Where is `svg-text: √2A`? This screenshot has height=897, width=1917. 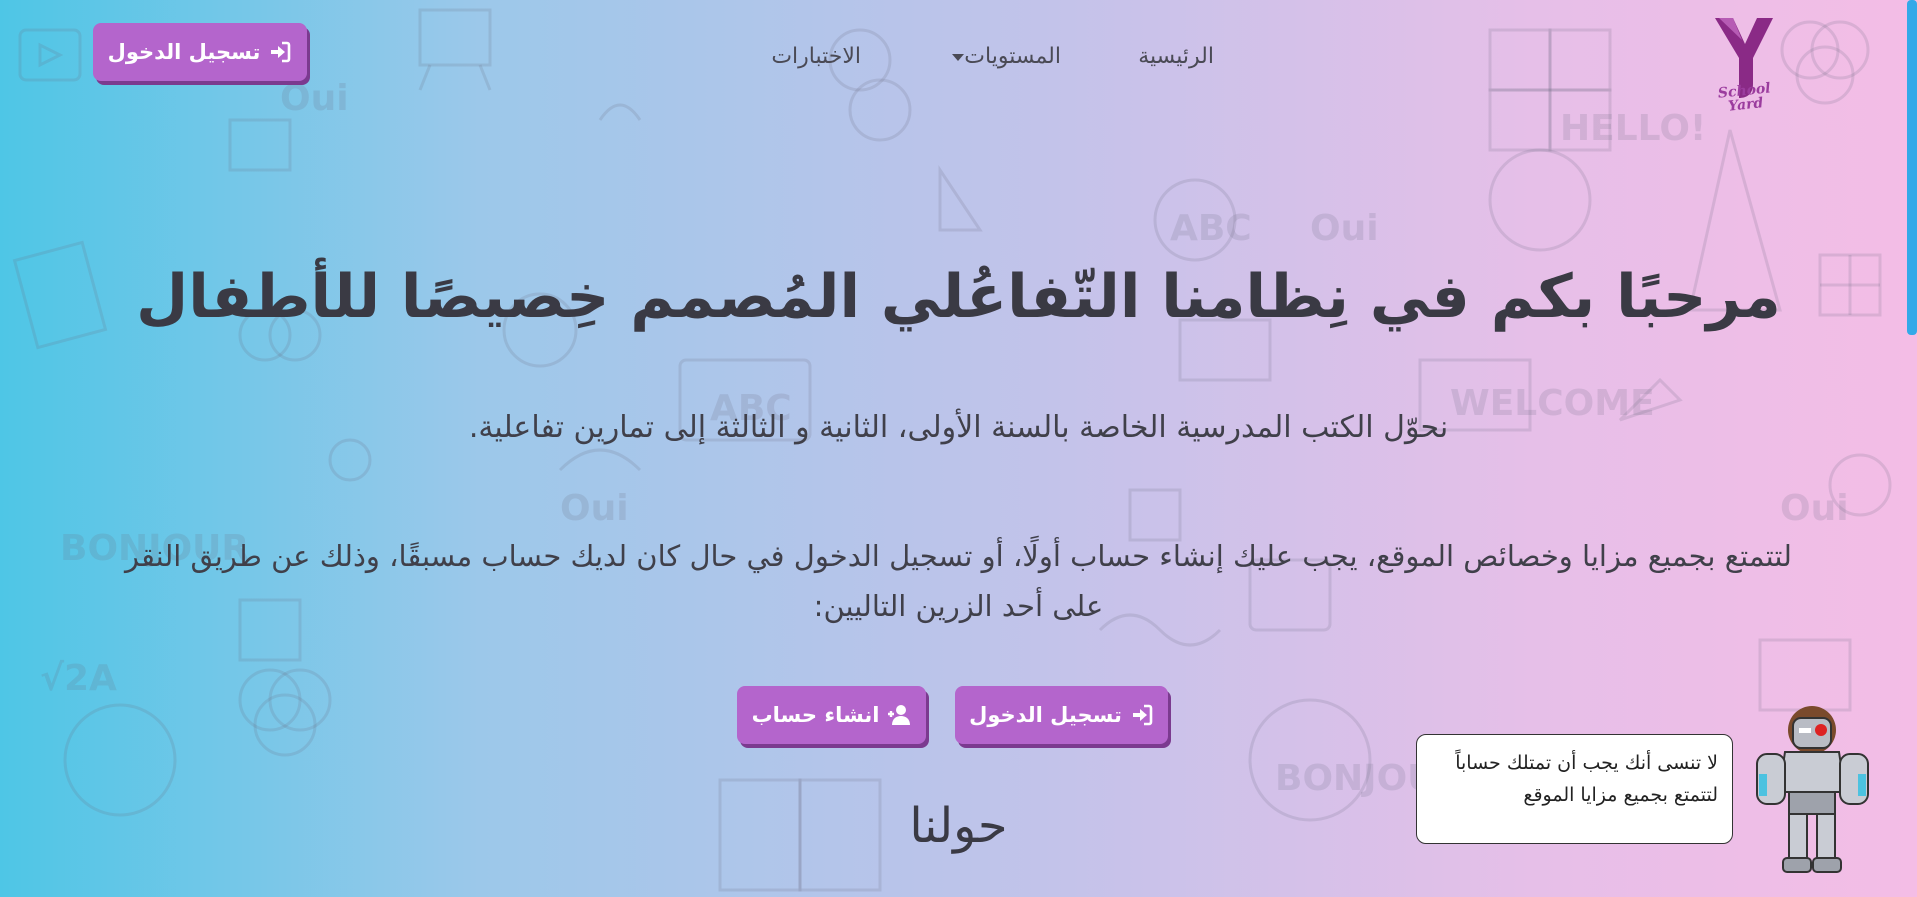
svg-text: √2A is located at coordinates (78, 678).